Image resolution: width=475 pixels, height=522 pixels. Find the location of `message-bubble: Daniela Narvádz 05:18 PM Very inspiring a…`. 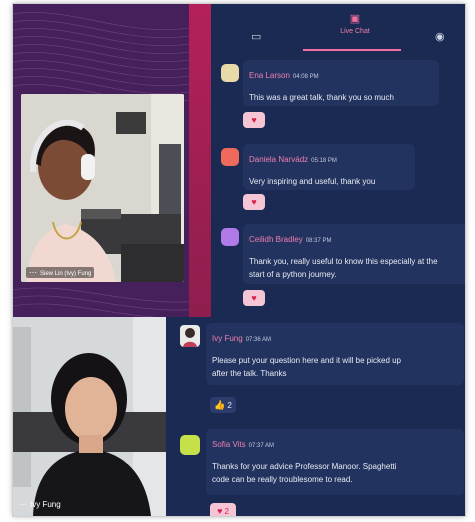

message-bubble: Daniela Narvádz 05:18 PM Very inspiring a… is located at coordinates (329, 167).